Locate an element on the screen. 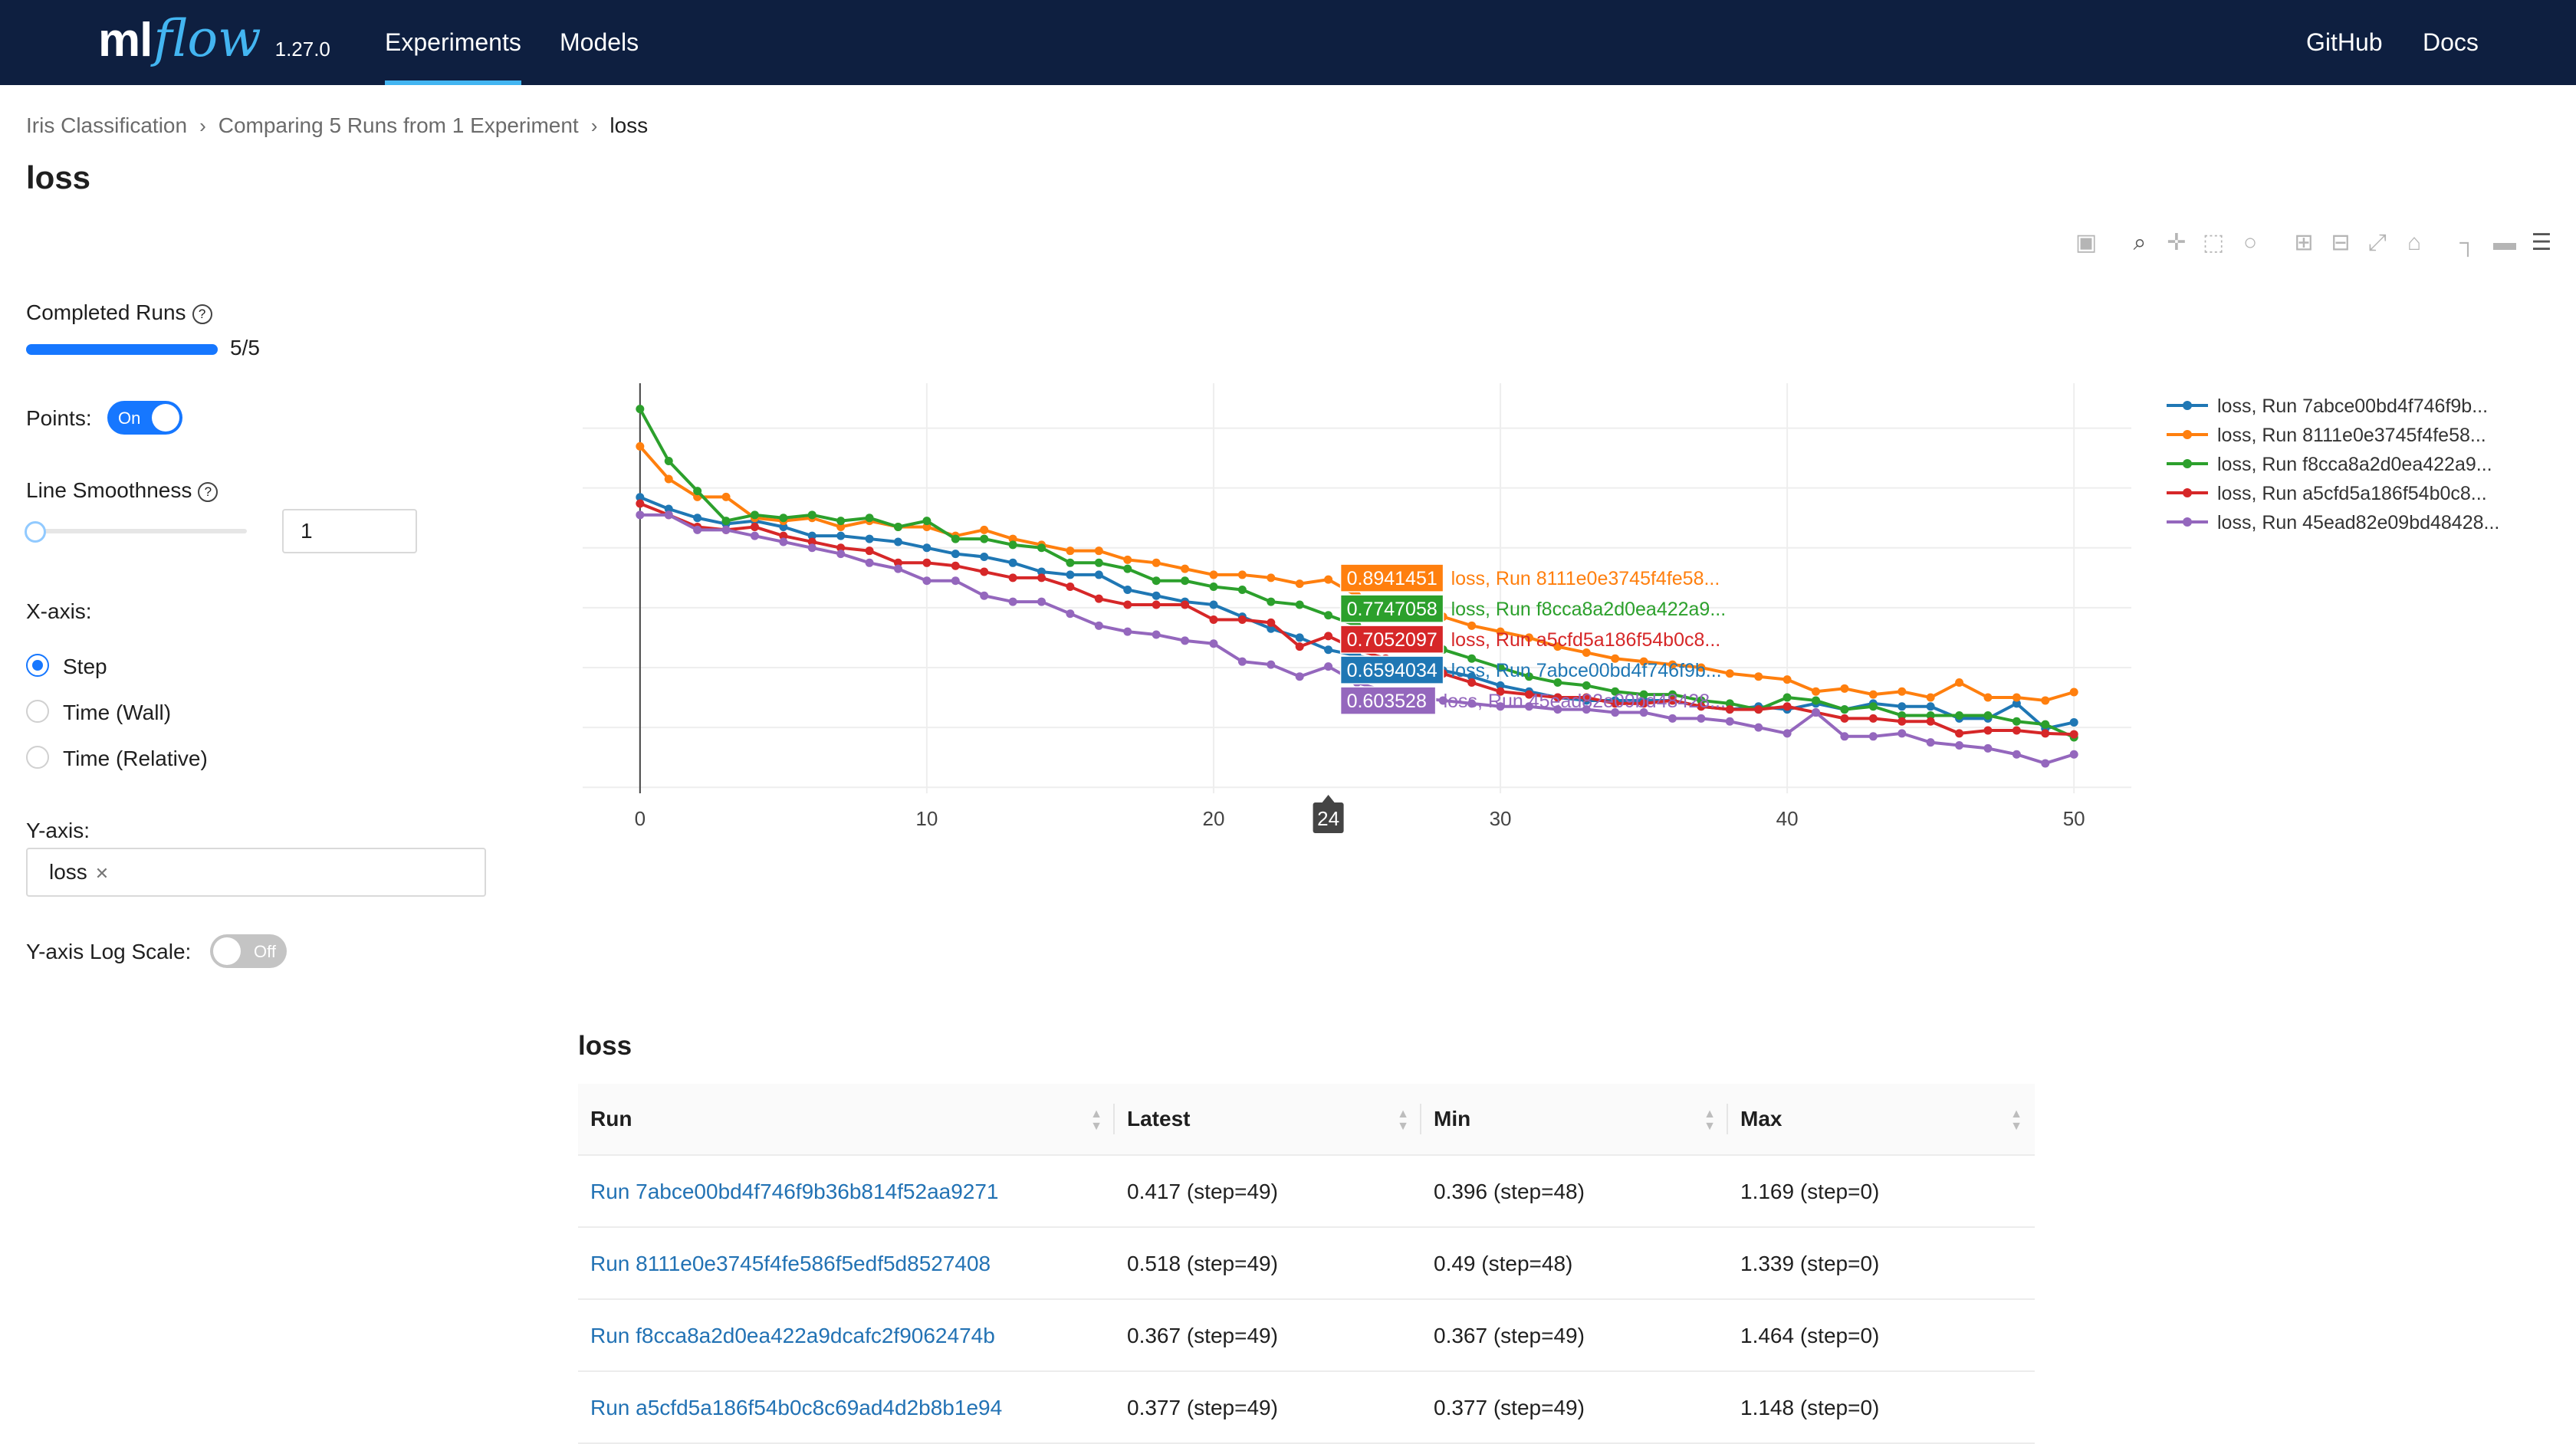 The image size is (2576, 1444). camera-icon: ▣ is located at coordinates (2087, 242).